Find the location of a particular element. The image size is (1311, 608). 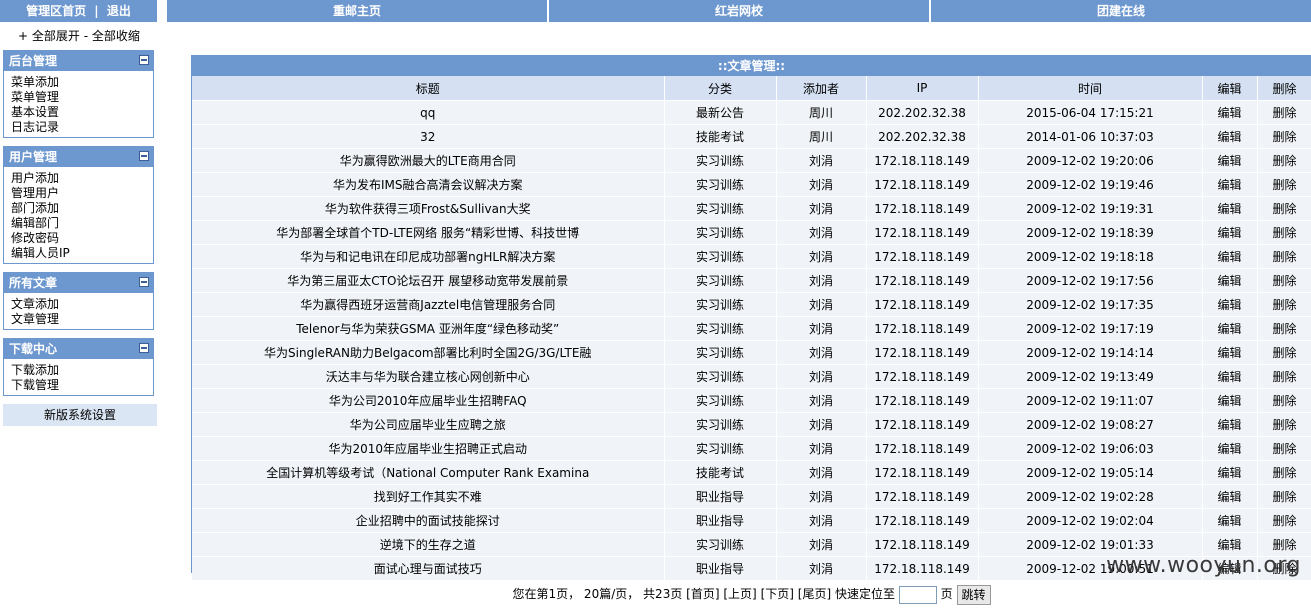

cell-title: 华为与和记电讯在印尼成功部署ngHLR解决方案 is located at coordinates (428, 256).